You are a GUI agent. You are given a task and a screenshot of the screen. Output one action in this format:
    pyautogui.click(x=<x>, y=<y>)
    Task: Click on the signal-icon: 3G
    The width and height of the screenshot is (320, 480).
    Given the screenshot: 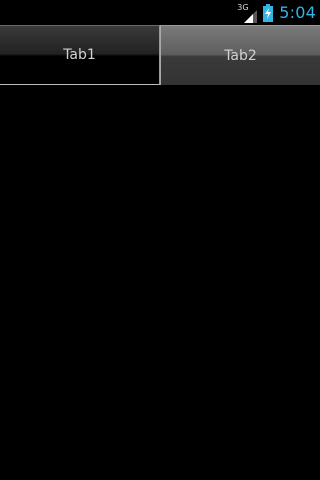 What is the action you would take?
    pyautogui.click(x=247, y=13)
    